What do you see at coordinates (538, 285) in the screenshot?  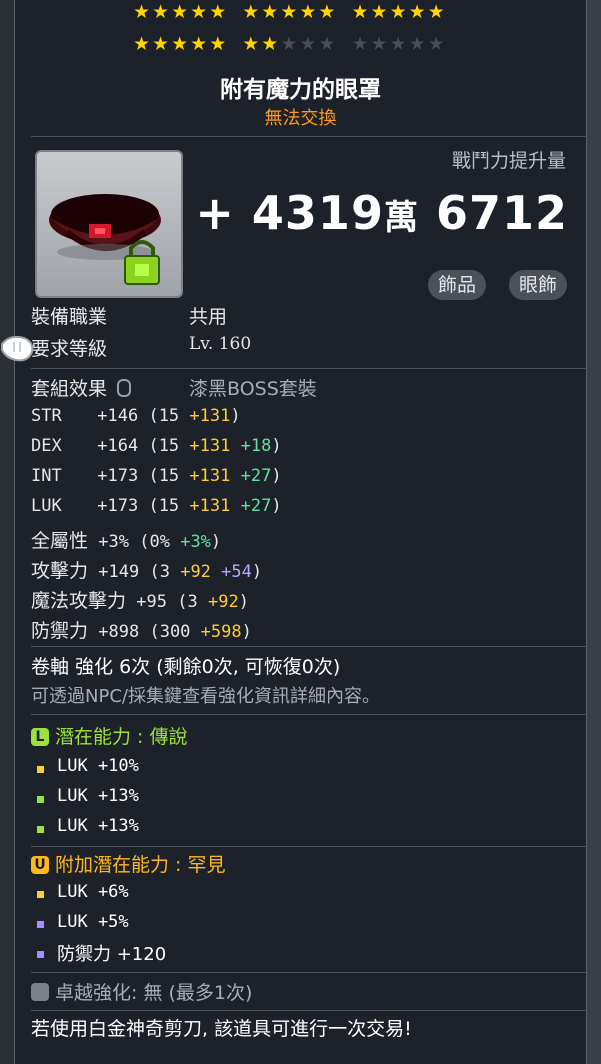 I see `tag-eye-accessory: 眼飾` at bounding box center [538, 285].